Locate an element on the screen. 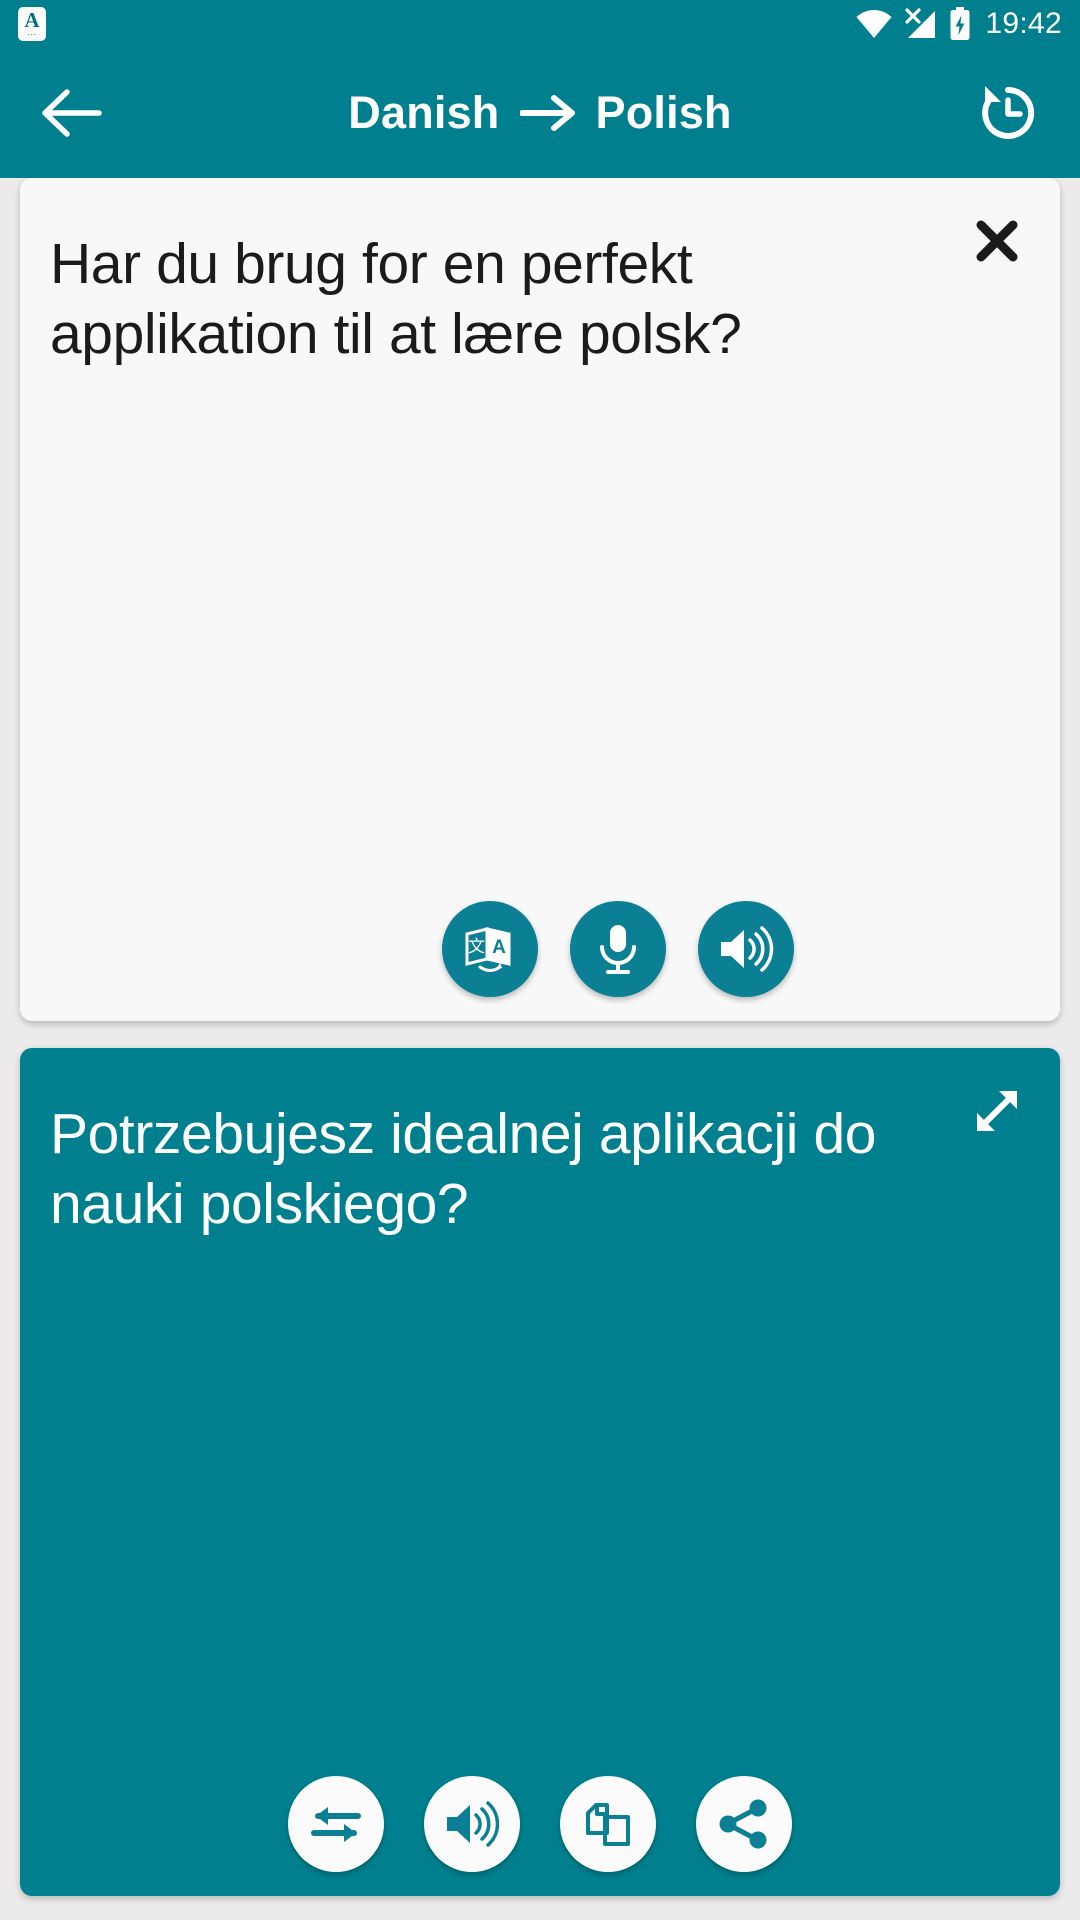 Image resolution: width=1080 pixels, height=1920 pixels. status-bar: A ... 19:42 is located at coordinates (540, 24).